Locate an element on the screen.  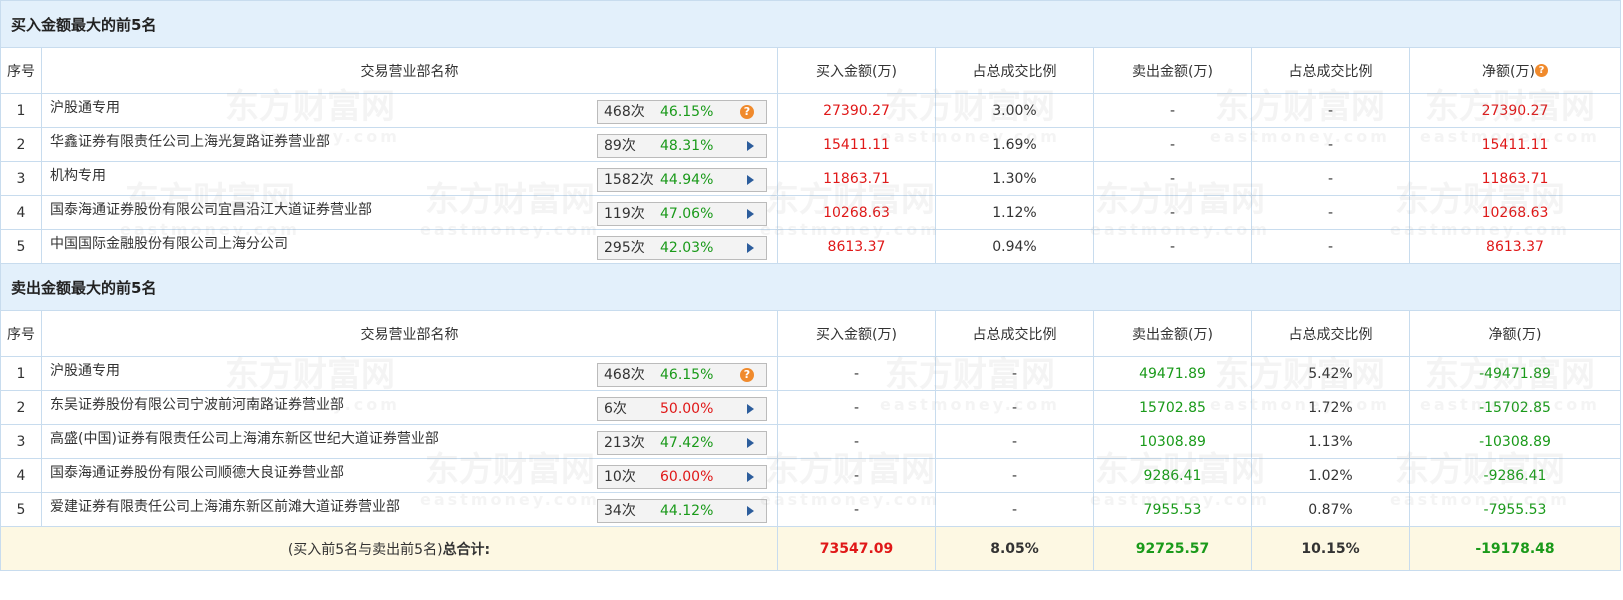
total-buy-pct: 8.05% is located at coordinates (1014, 548).